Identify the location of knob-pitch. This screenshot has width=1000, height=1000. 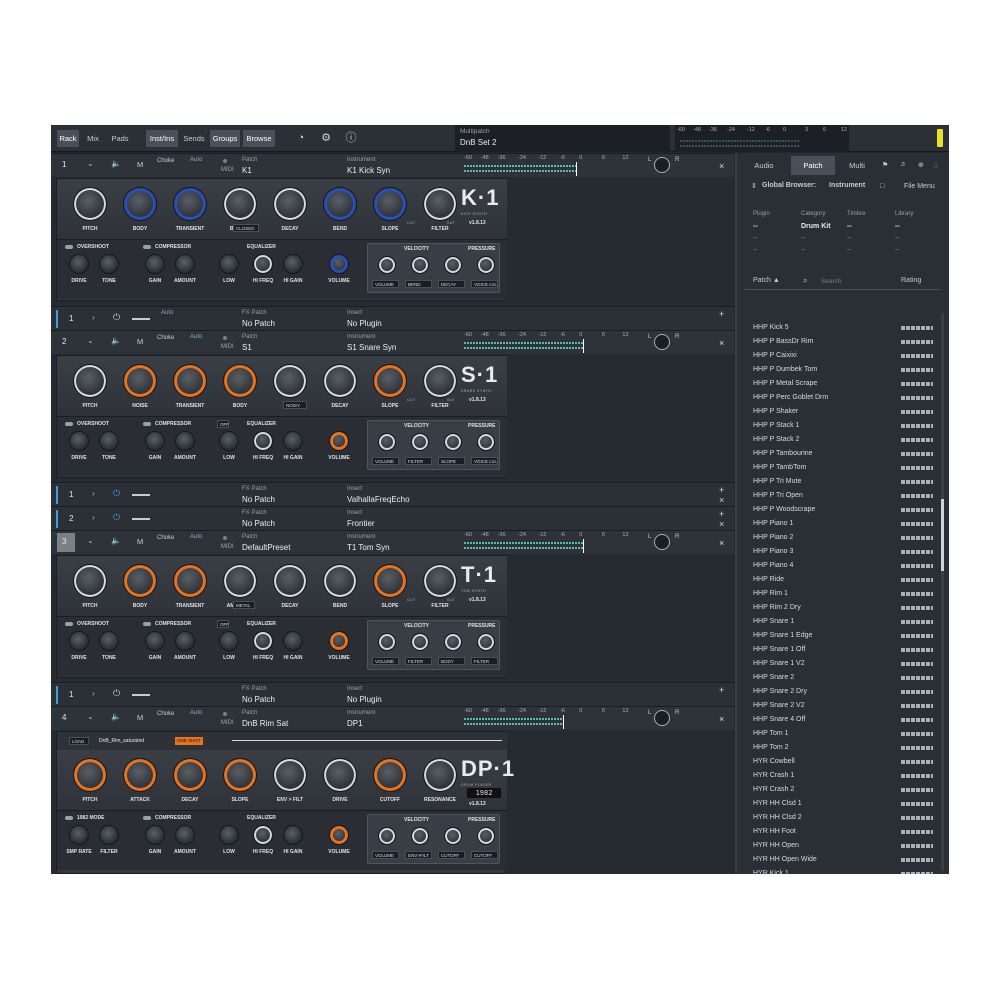
(90, 381).